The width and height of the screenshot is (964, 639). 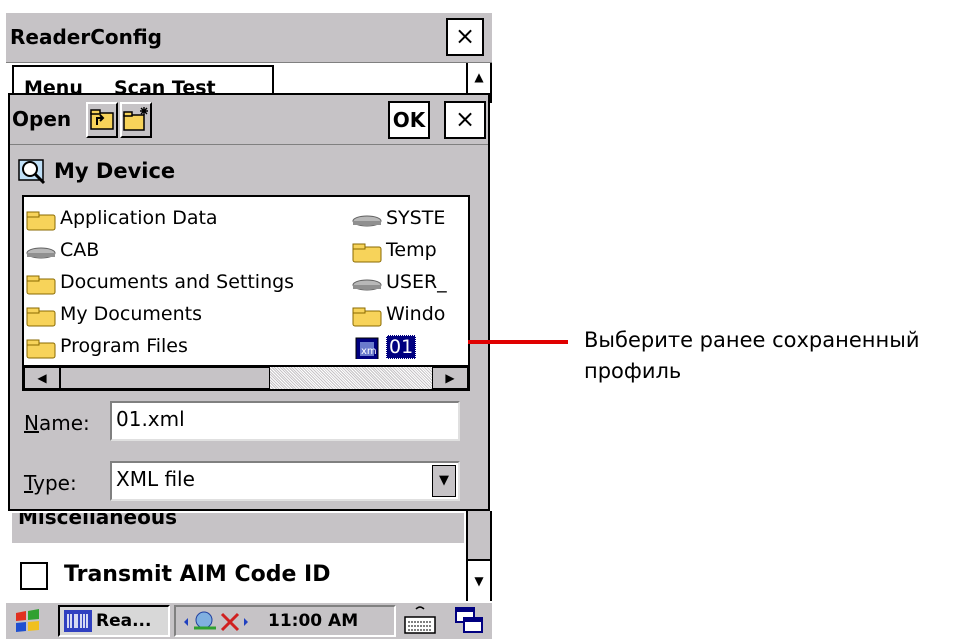 I want to click on location-name: My Device, so click(x=115, y=171).